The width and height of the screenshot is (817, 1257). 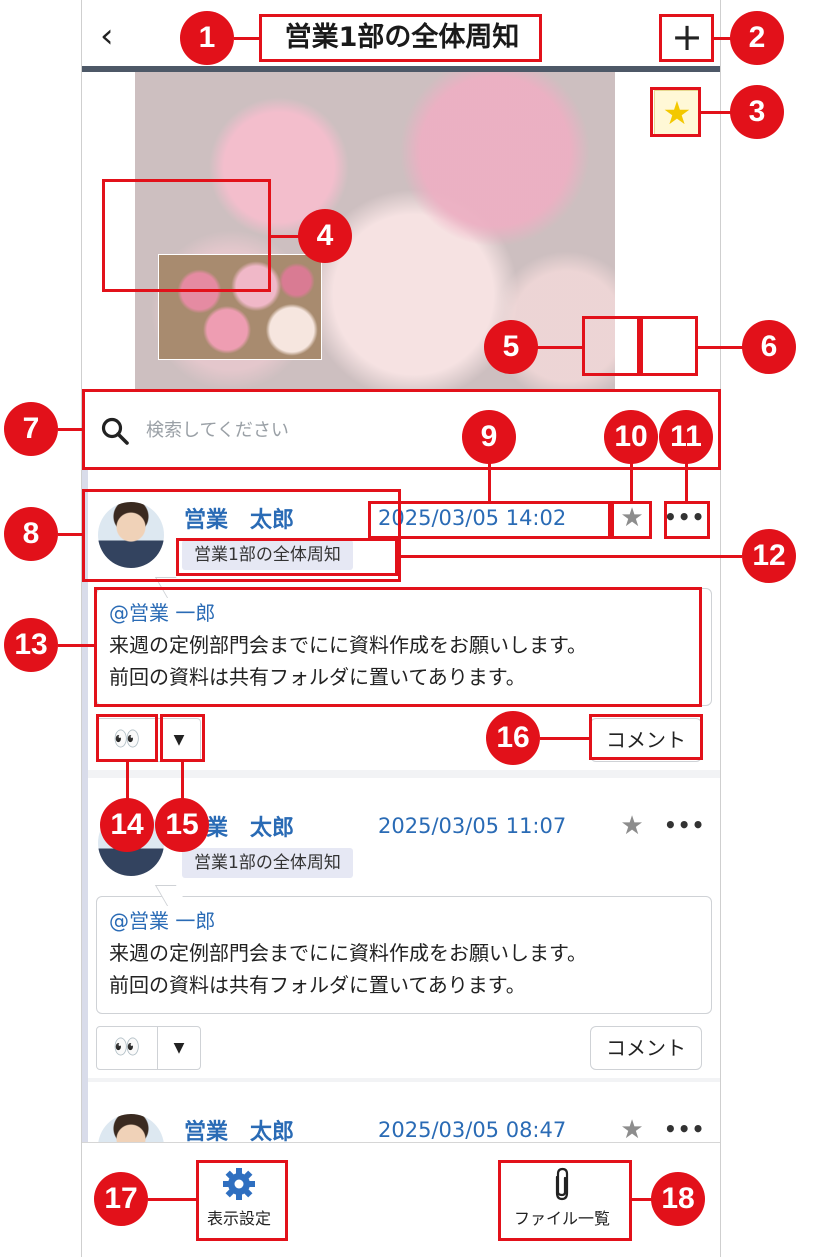 I want to click on paperclip-icon, so click(x=562, y=1183).